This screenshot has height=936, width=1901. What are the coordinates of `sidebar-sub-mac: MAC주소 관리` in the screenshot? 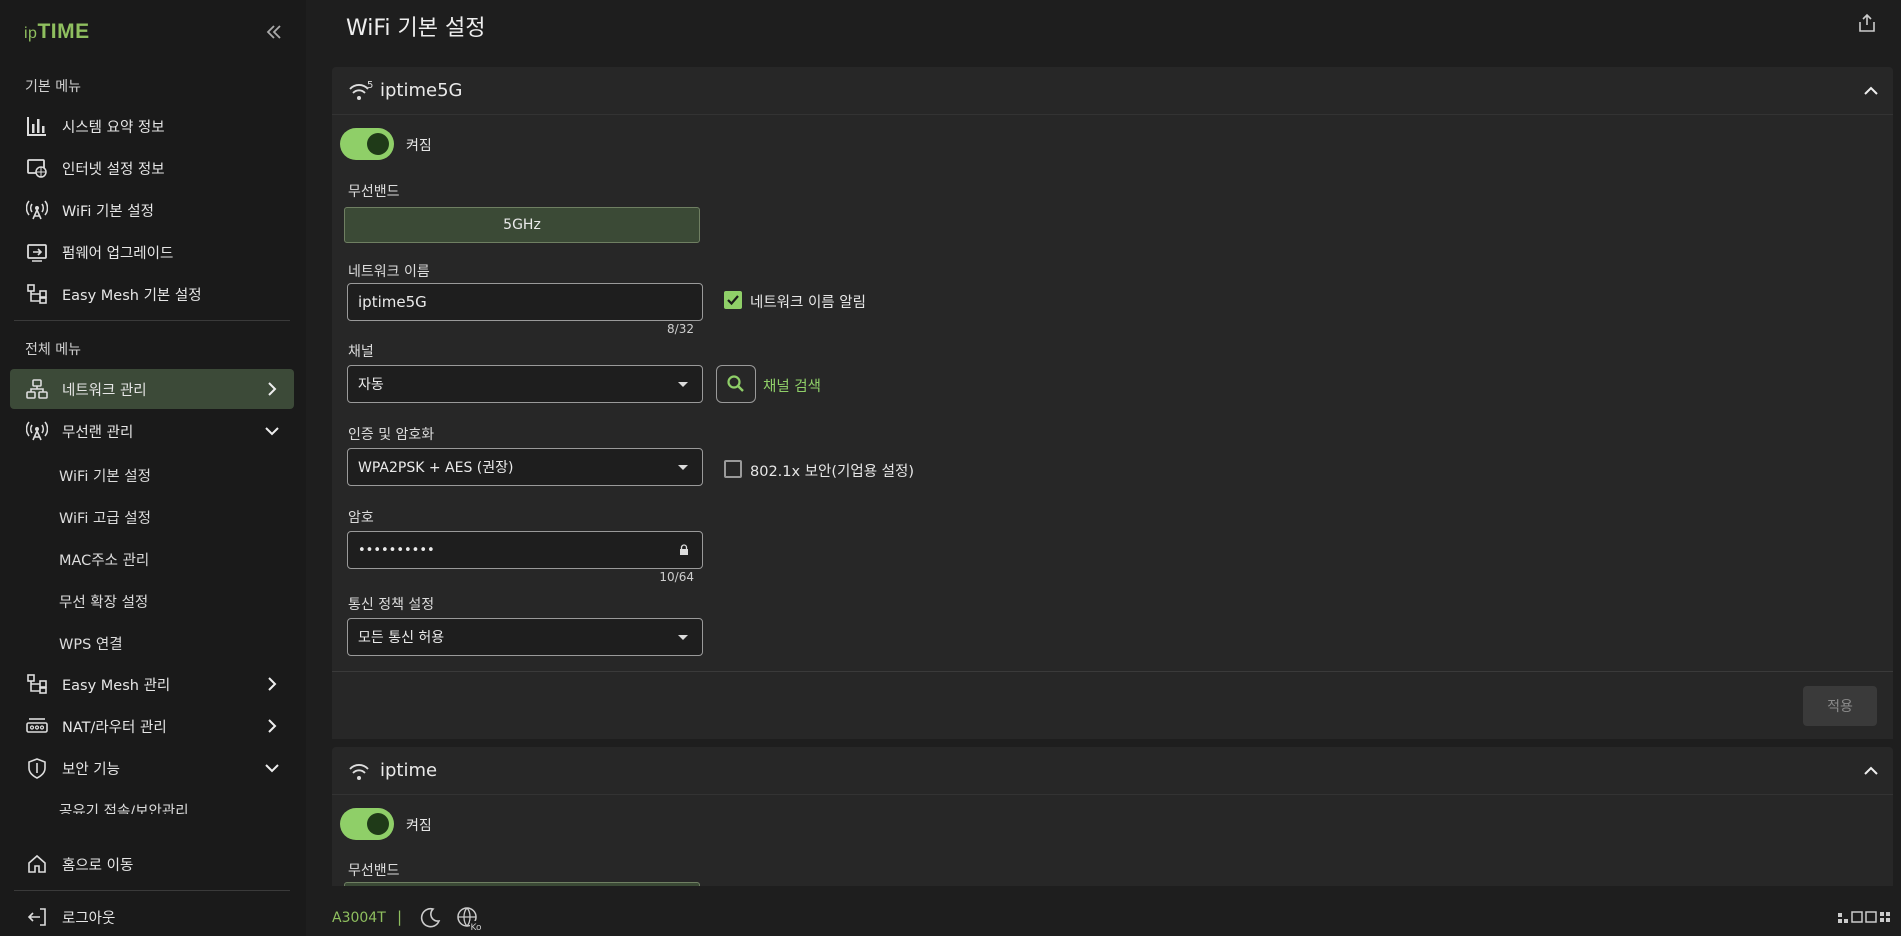 It's located at (104, 559).